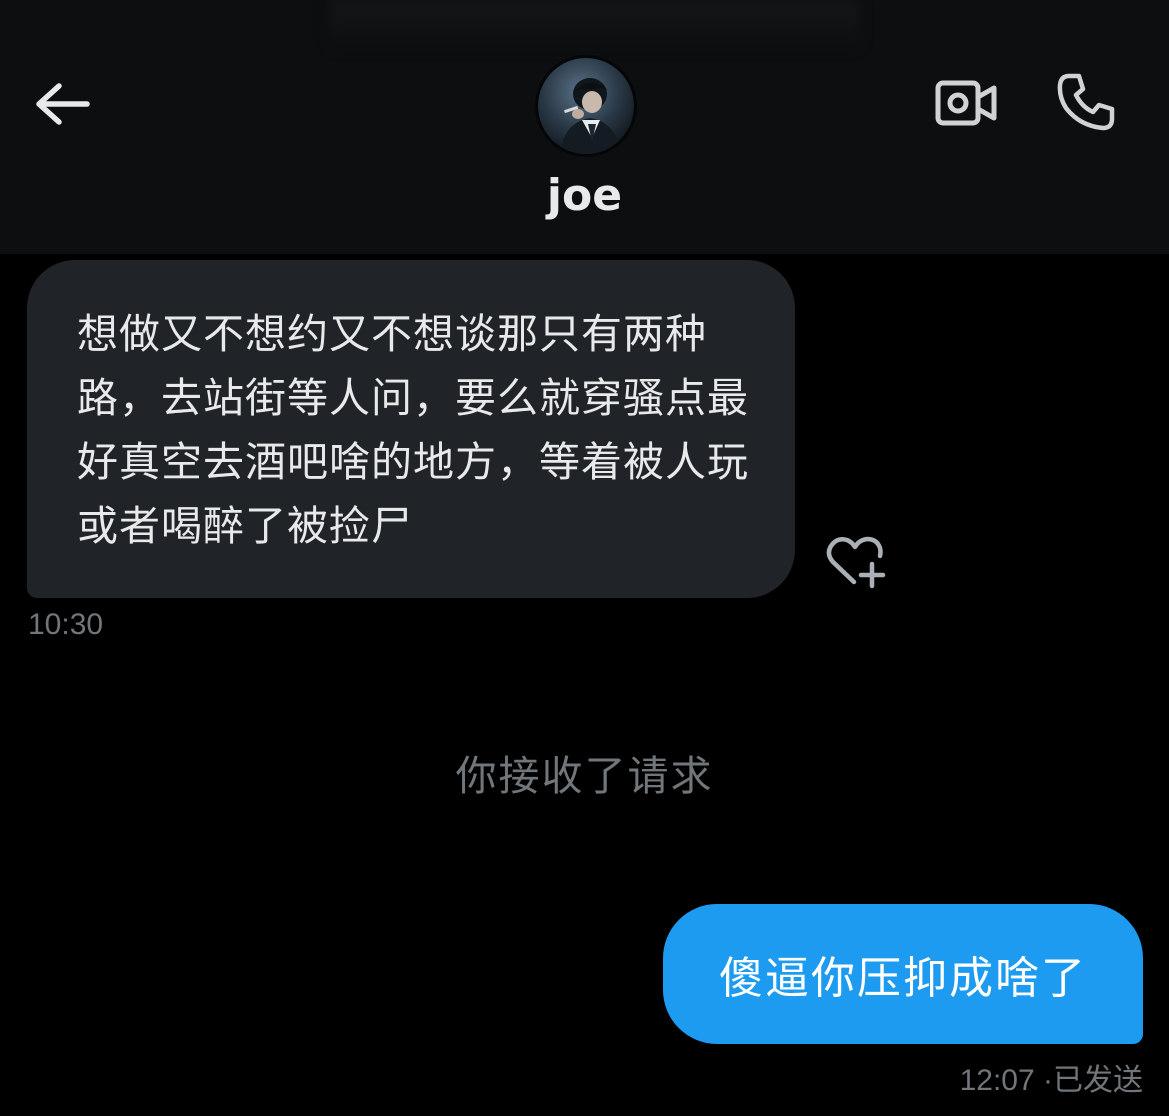 This screenshot has width=1169, height=1116. I want to click on add-reaction-button, so click(856, 562).